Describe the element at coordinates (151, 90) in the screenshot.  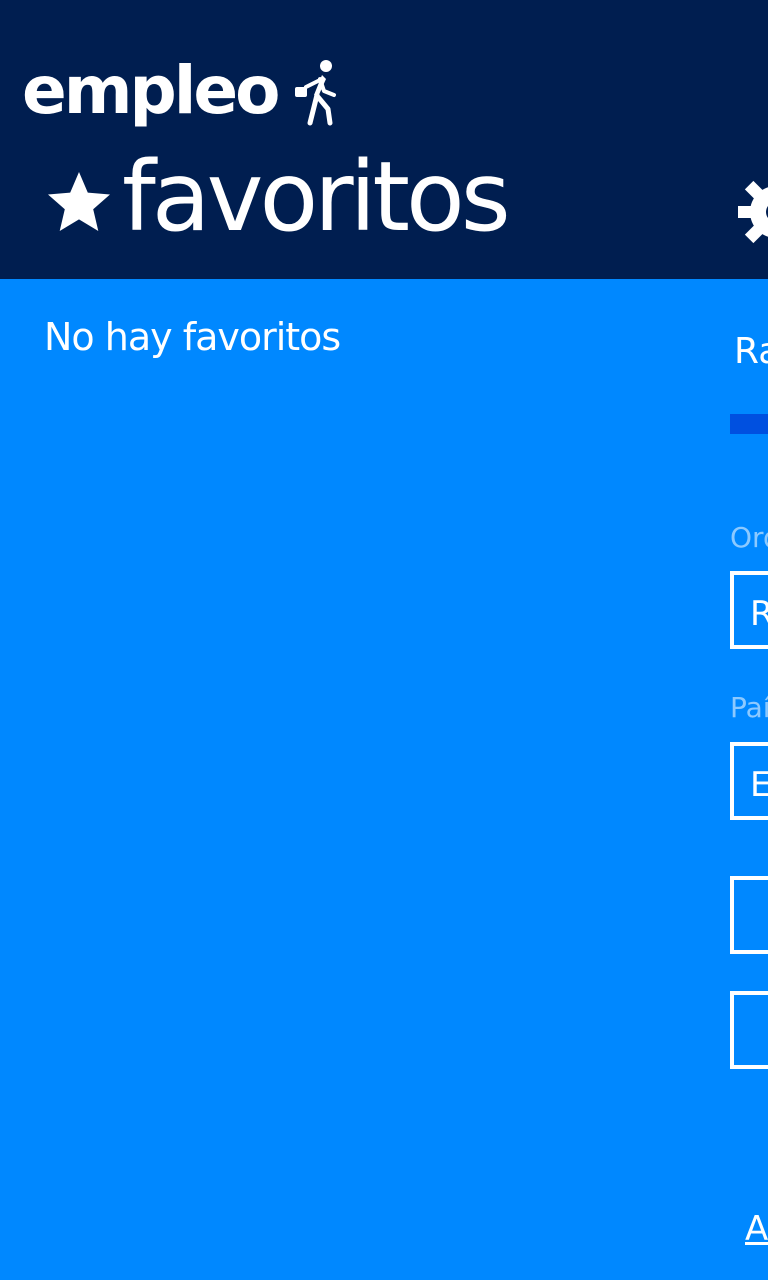
I see `app-name: empleo` at that location.